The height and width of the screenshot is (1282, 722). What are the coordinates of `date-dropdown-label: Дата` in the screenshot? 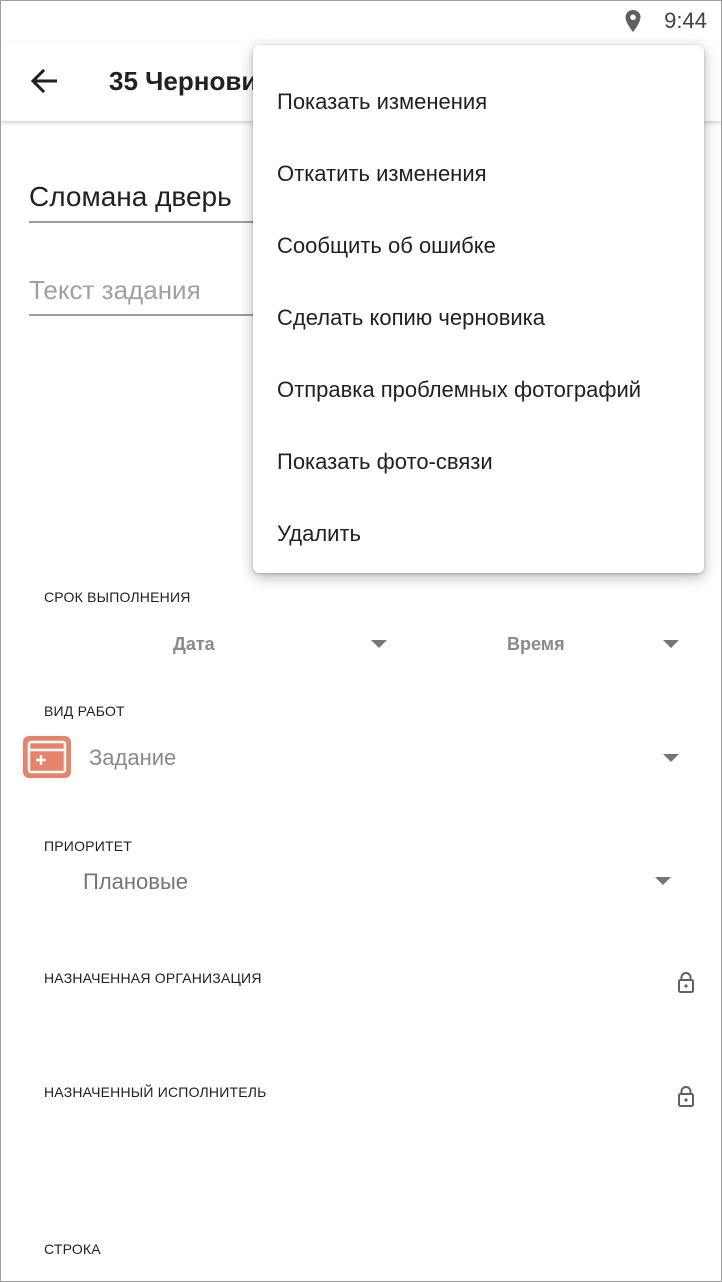 It's located at (194, 644).